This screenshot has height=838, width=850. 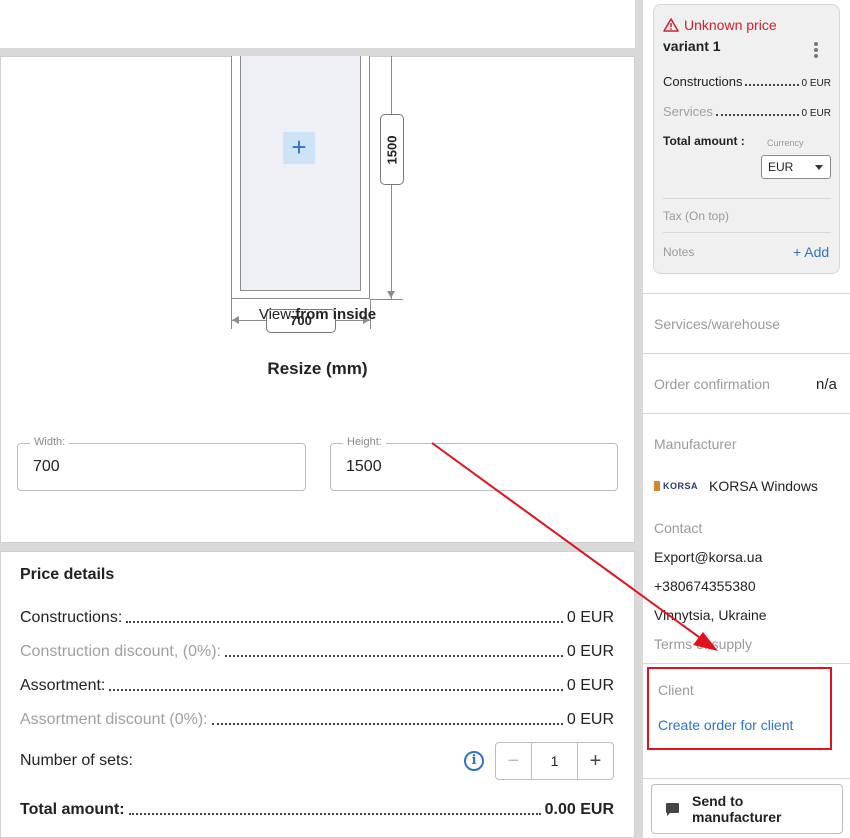 I want to click on currency-value: EUR, so click(x=781, y=167).